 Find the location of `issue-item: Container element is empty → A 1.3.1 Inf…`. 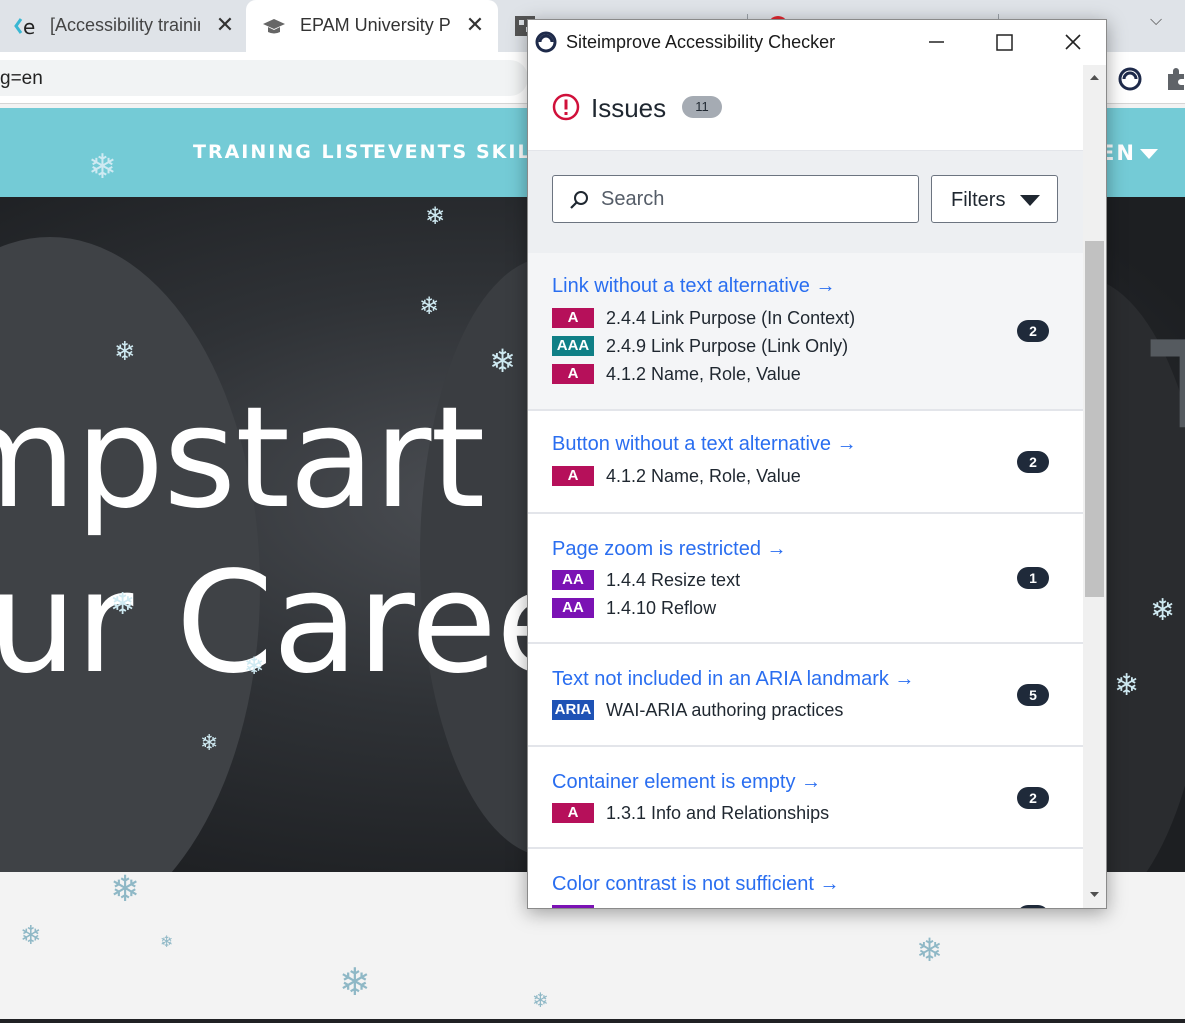

issue-item: Container element is empty → A 1.3.1 Inf… is located at coordinates (805, 798).